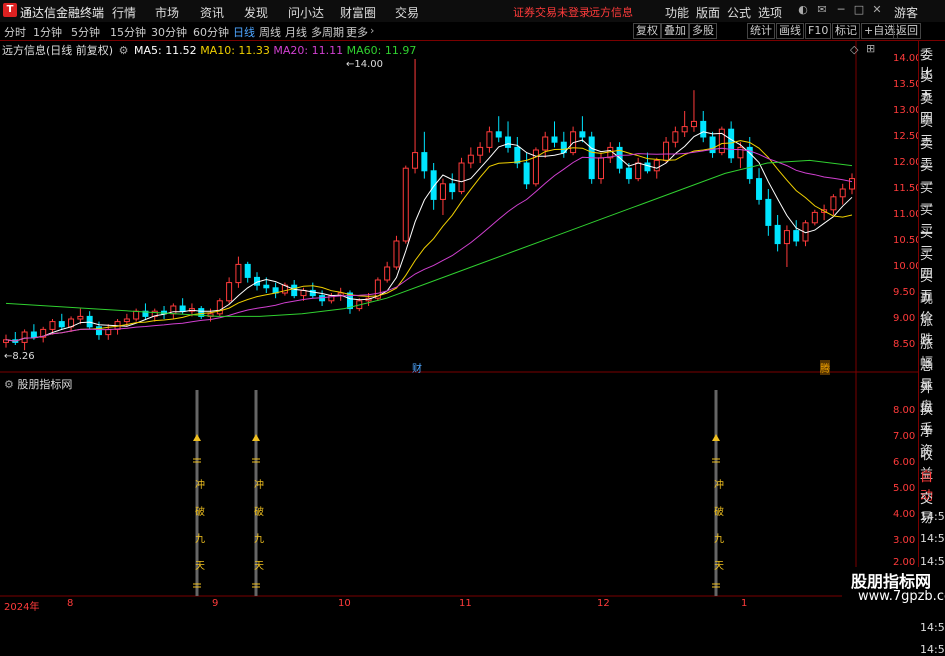  I want to click on period-weekly: 周线, so click(270, 32).